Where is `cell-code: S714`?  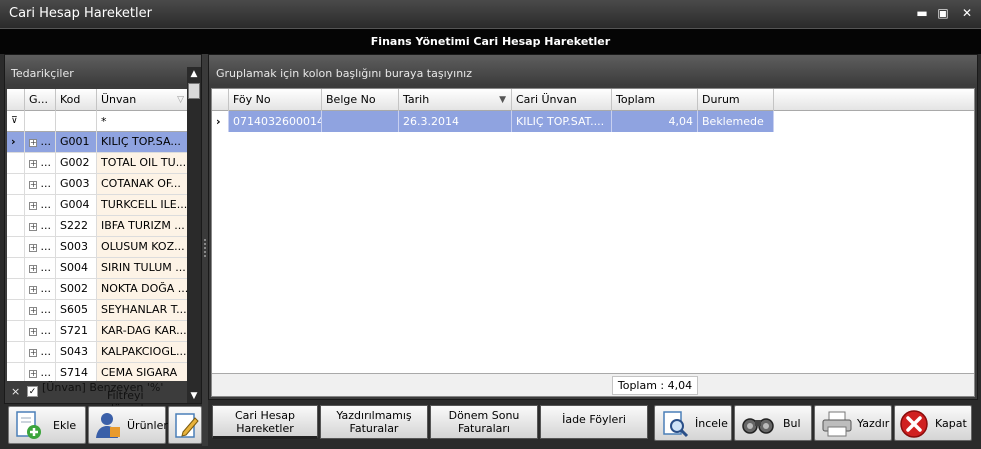
cell-code: S714 is located at coordinates (76, 373).